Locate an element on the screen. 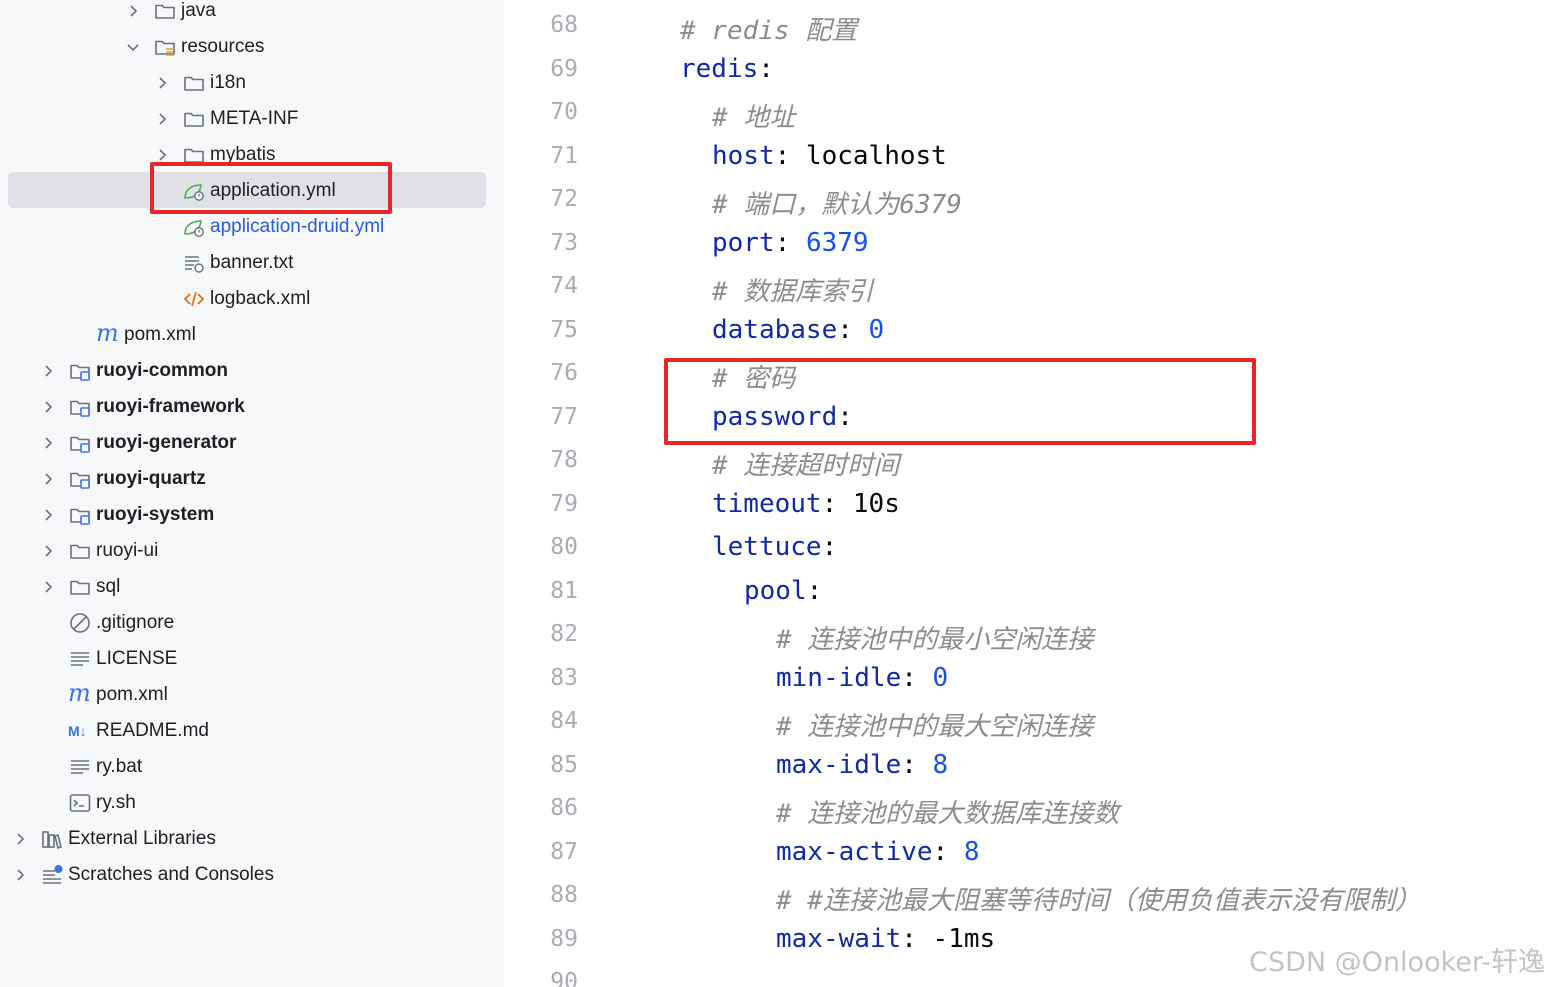  code-line: max-wait: -1ms is located at coordinates (885, 939).